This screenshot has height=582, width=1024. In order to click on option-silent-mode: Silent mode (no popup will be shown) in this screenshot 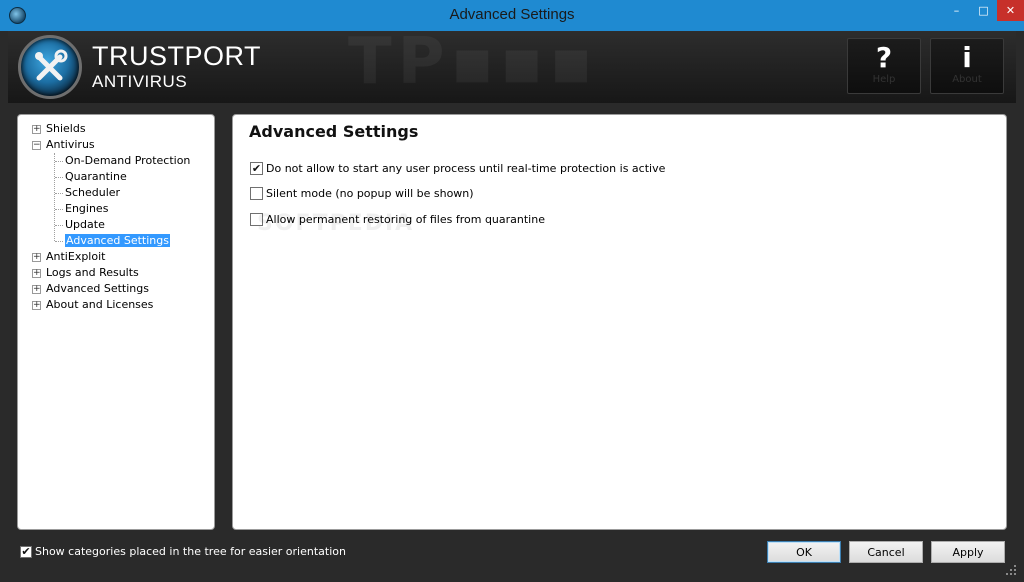, I will do `click(362, 193)`.